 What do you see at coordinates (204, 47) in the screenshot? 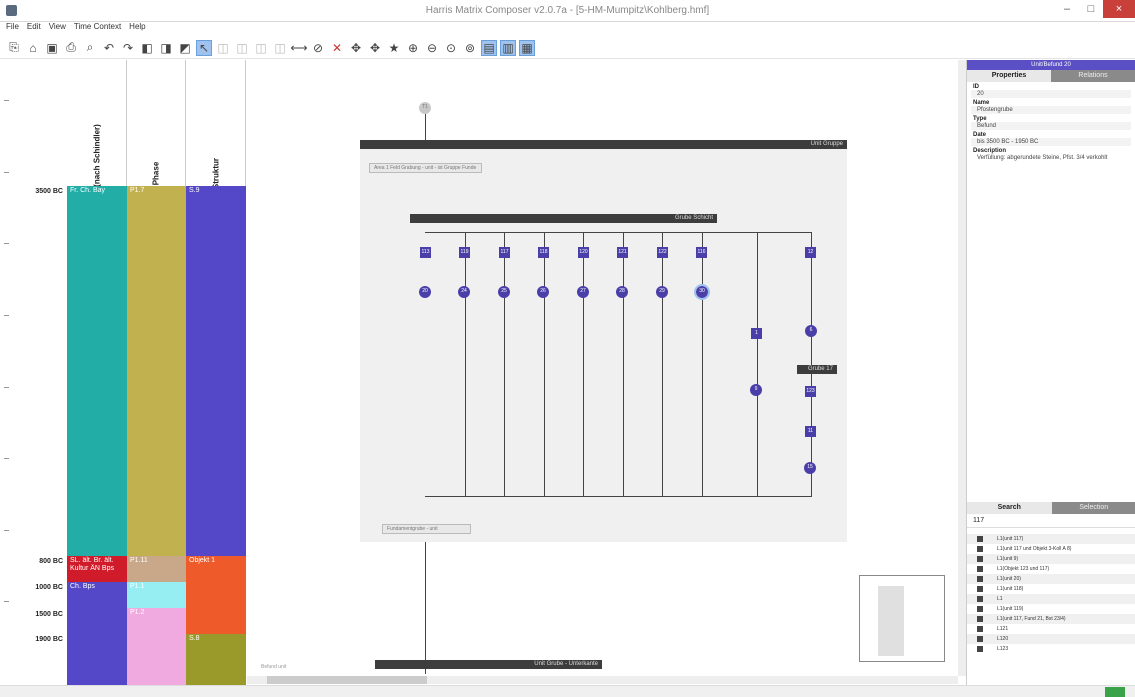
I see `select-tool-icon: ↖` at bounding box center [204, 47].